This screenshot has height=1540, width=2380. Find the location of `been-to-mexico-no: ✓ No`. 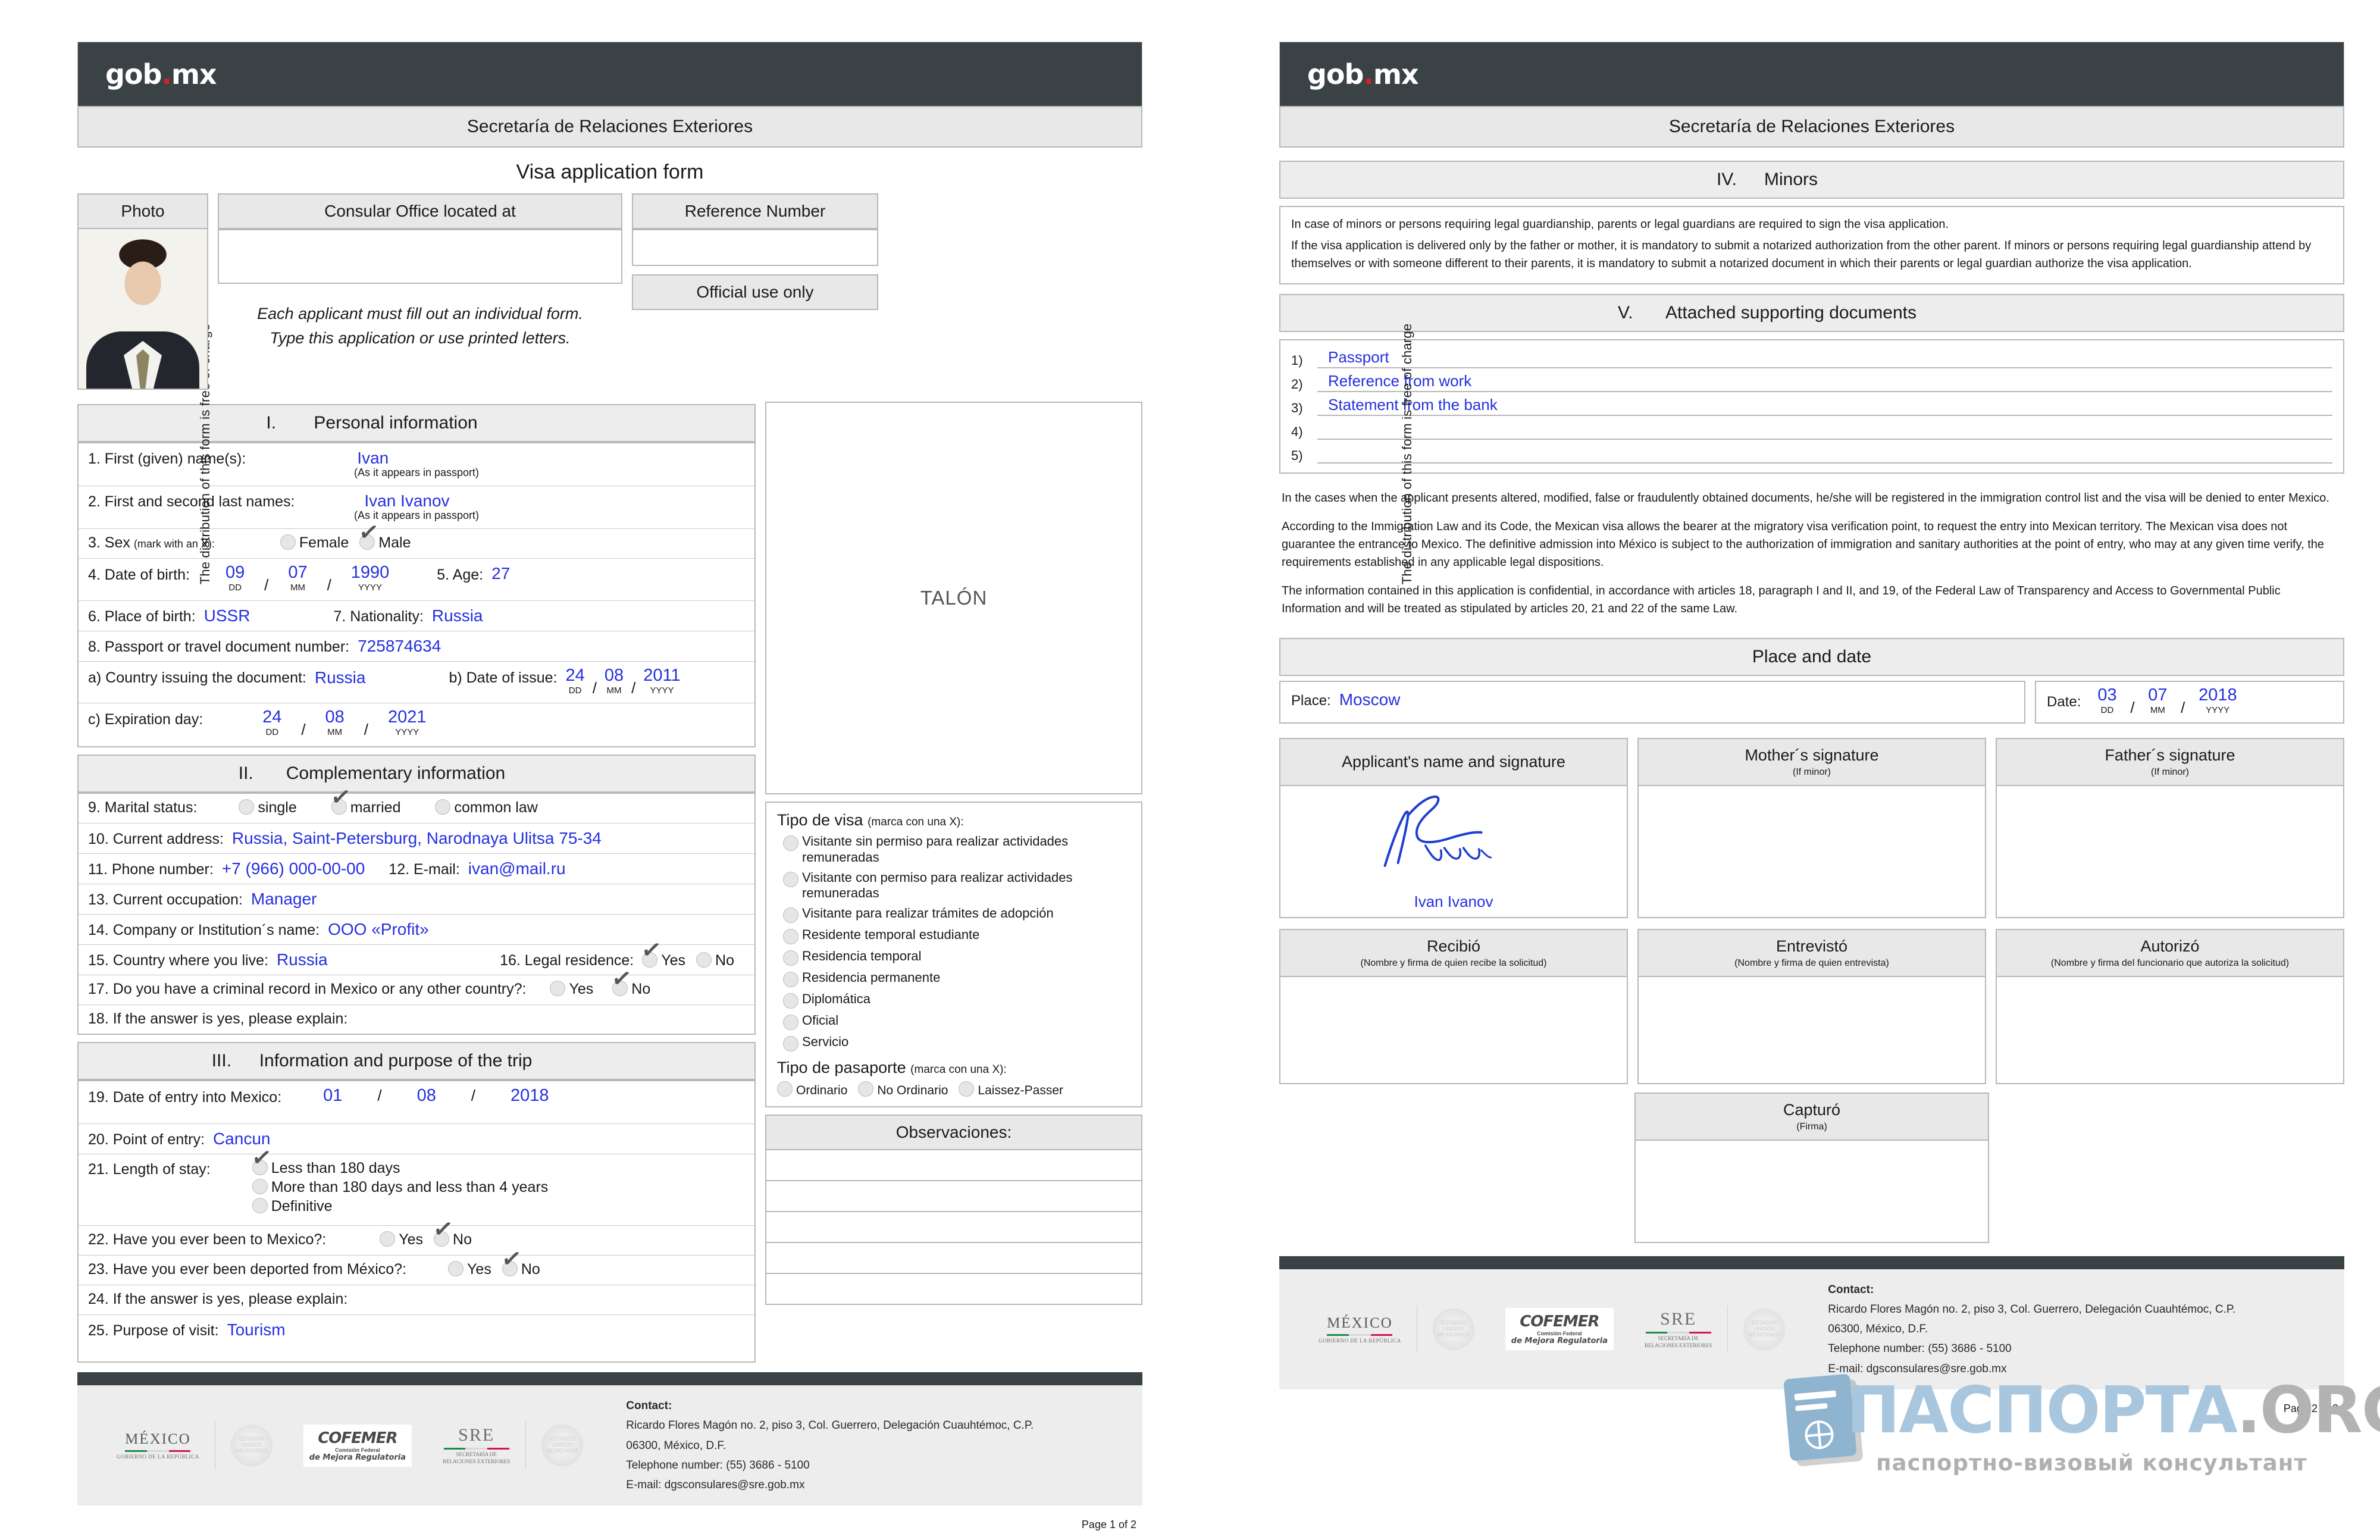

been-to-mexico-no: ✓ No is located at coordinates (451, 1232).